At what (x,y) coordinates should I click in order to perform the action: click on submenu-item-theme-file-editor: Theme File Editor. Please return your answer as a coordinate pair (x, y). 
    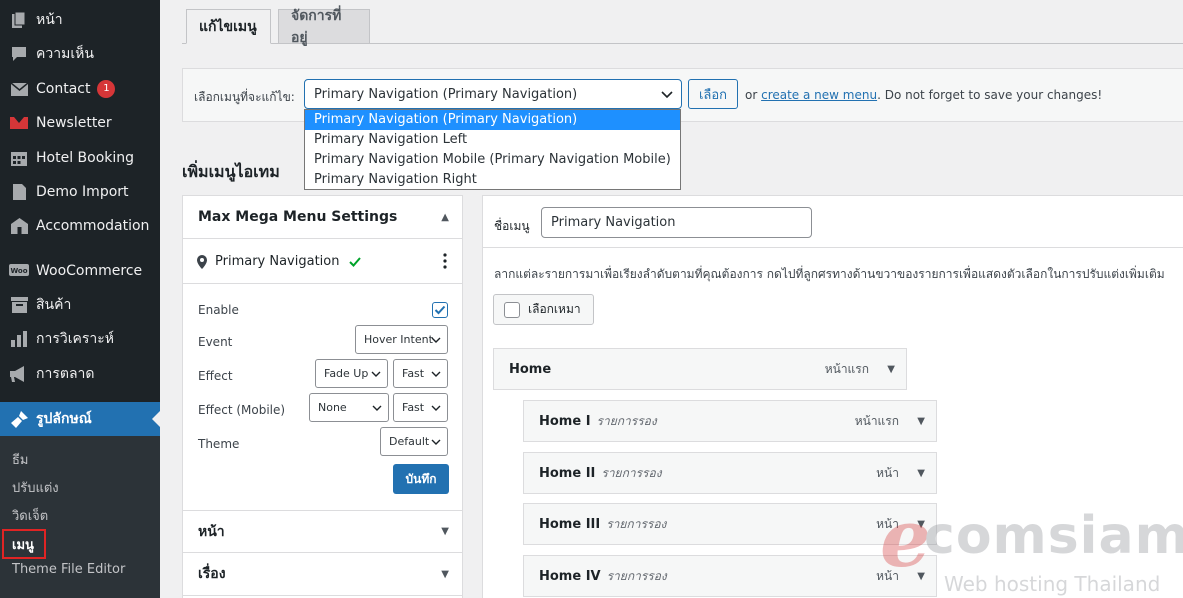
    Looking at the image, I should click on (68, 569).